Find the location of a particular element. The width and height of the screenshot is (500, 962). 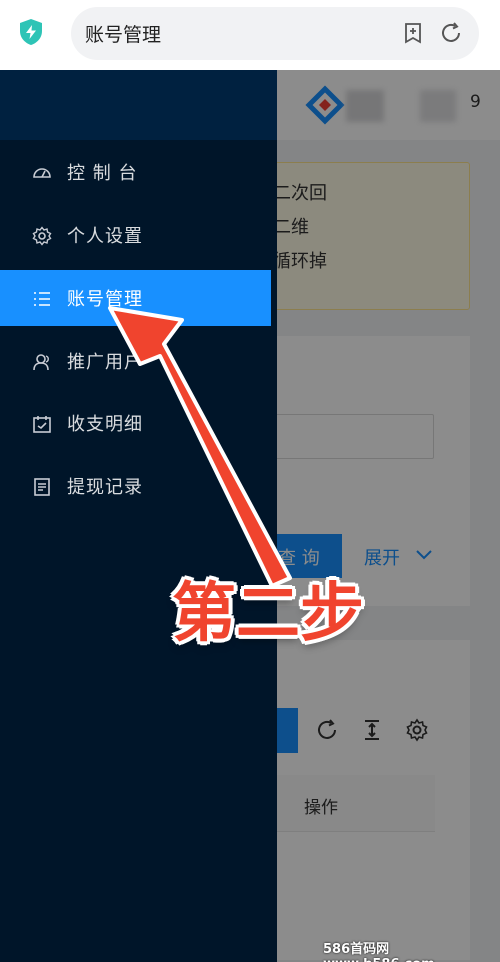

sidebar-header is located at coordinates (138, 105).